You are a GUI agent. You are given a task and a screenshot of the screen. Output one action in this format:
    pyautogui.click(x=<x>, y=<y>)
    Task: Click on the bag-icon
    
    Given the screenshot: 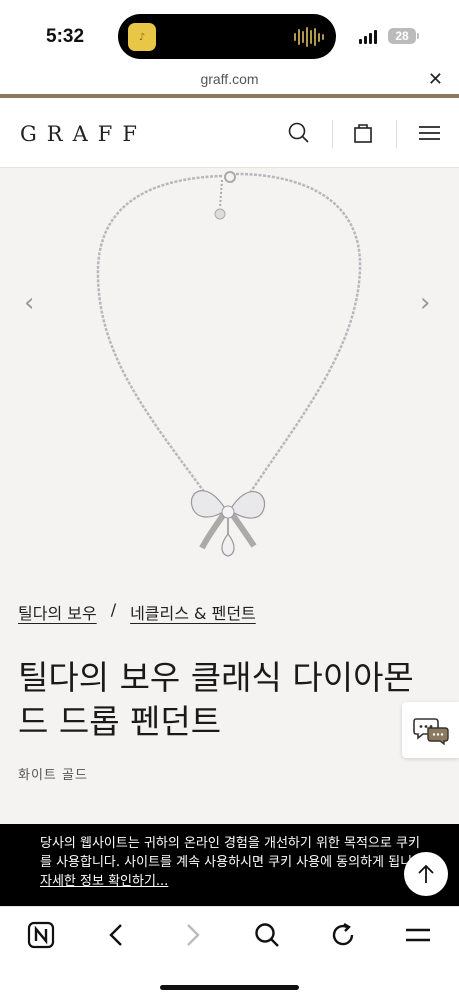 What is the action you would take?
    pyautogui.click(x=363, y=133)
    